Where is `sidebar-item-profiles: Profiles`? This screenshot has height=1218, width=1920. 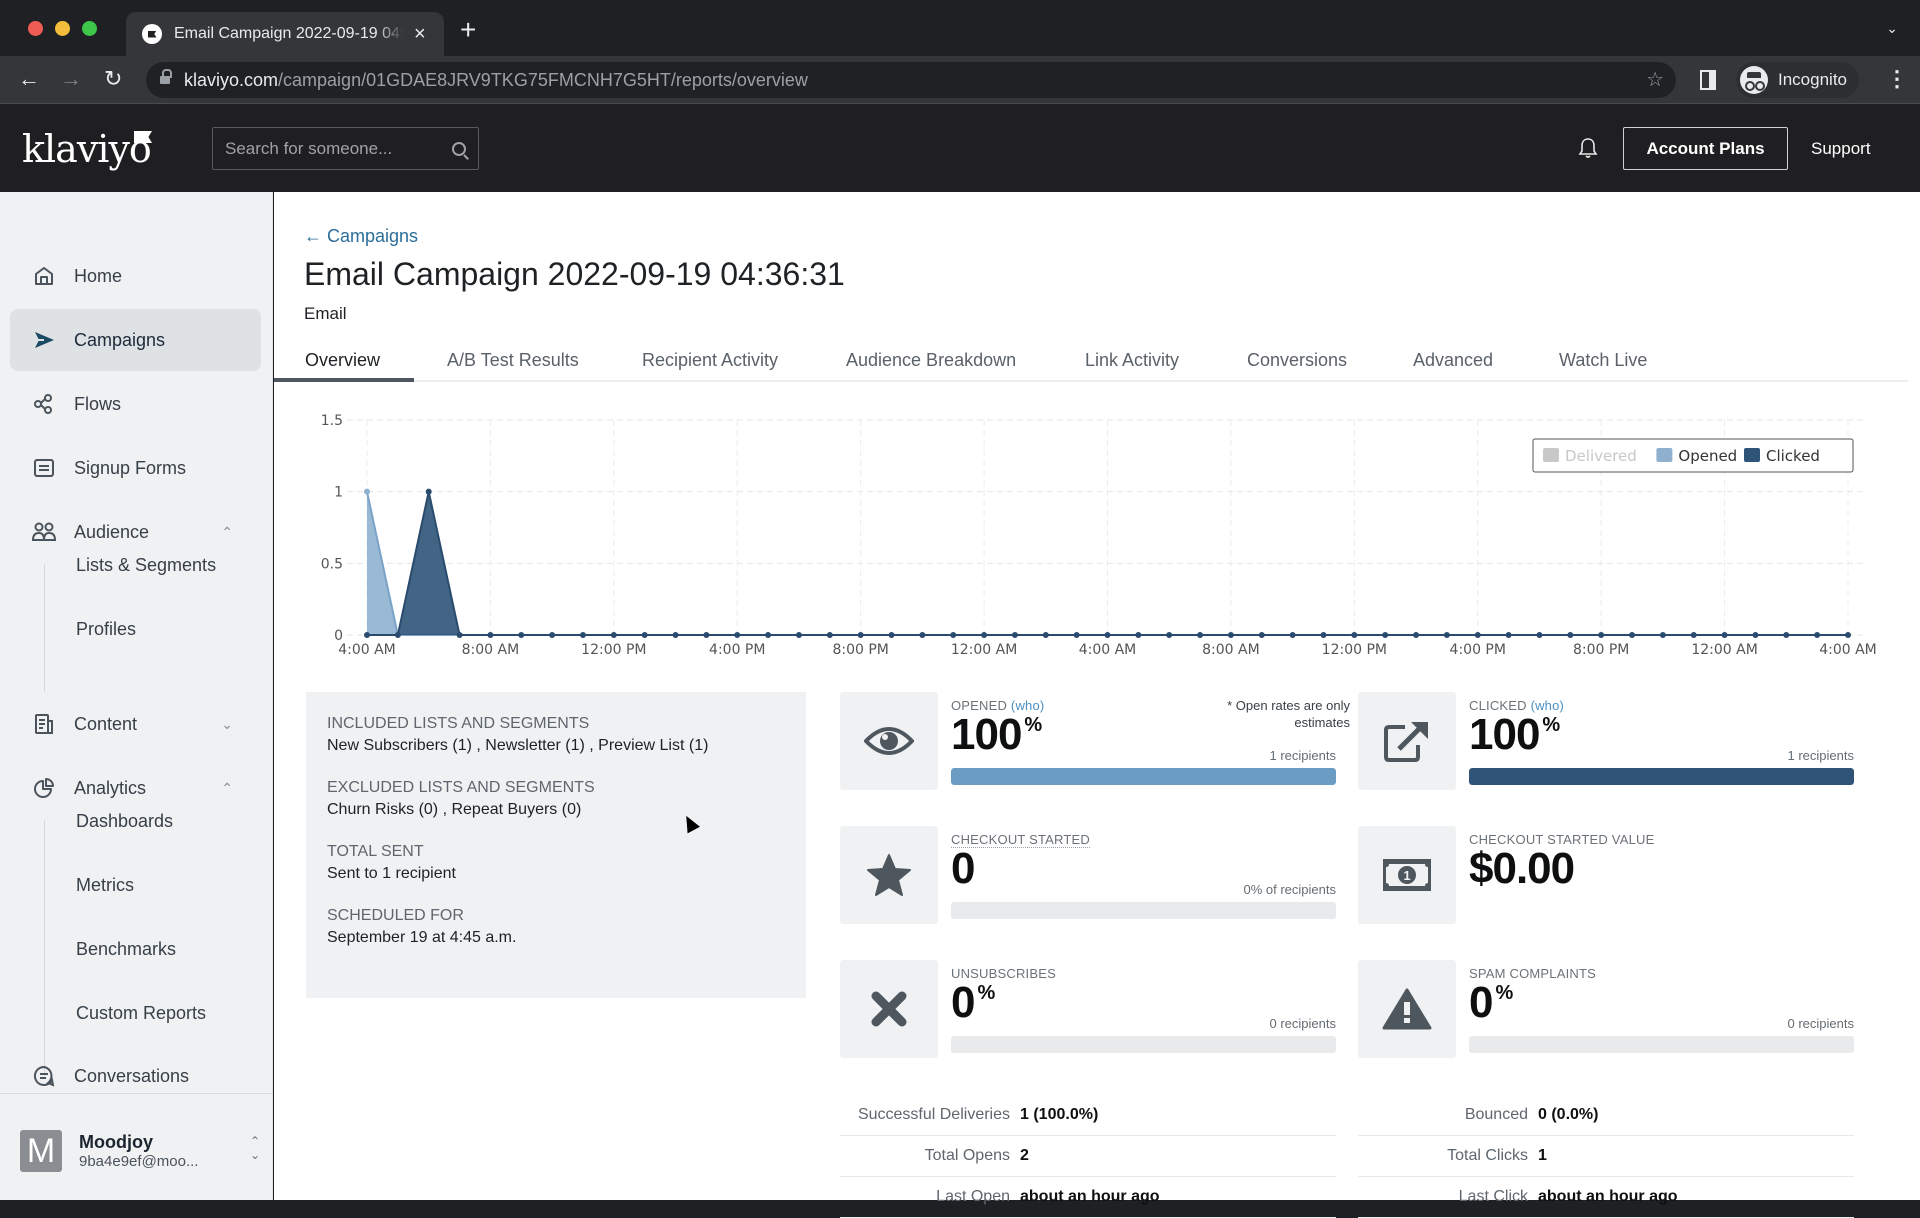
sidebar-item-profiles: Profiles is located at coordinates (106, 629).